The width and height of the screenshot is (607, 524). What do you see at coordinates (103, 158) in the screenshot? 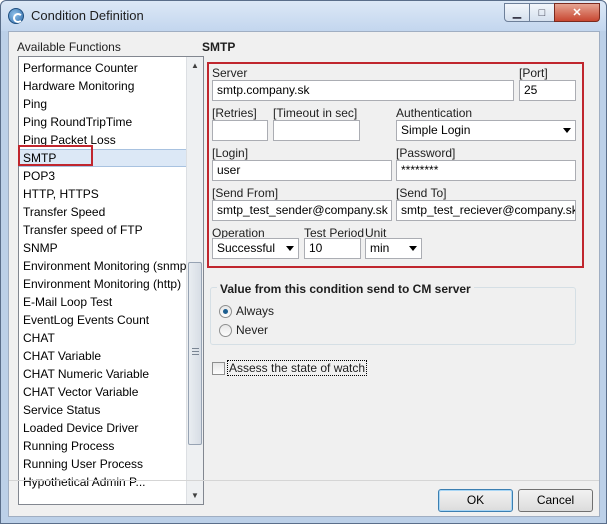
I see `list-item: SMTP` at bounding box center [103, 158].